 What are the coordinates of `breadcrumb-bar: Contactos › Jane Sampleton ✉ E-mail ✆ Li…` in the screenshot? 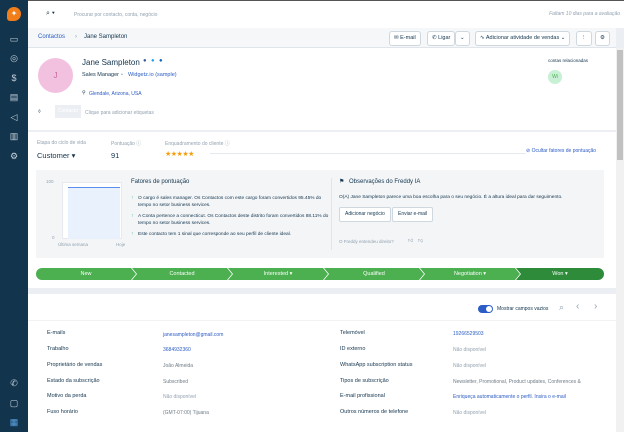 It's located at (322, 38).